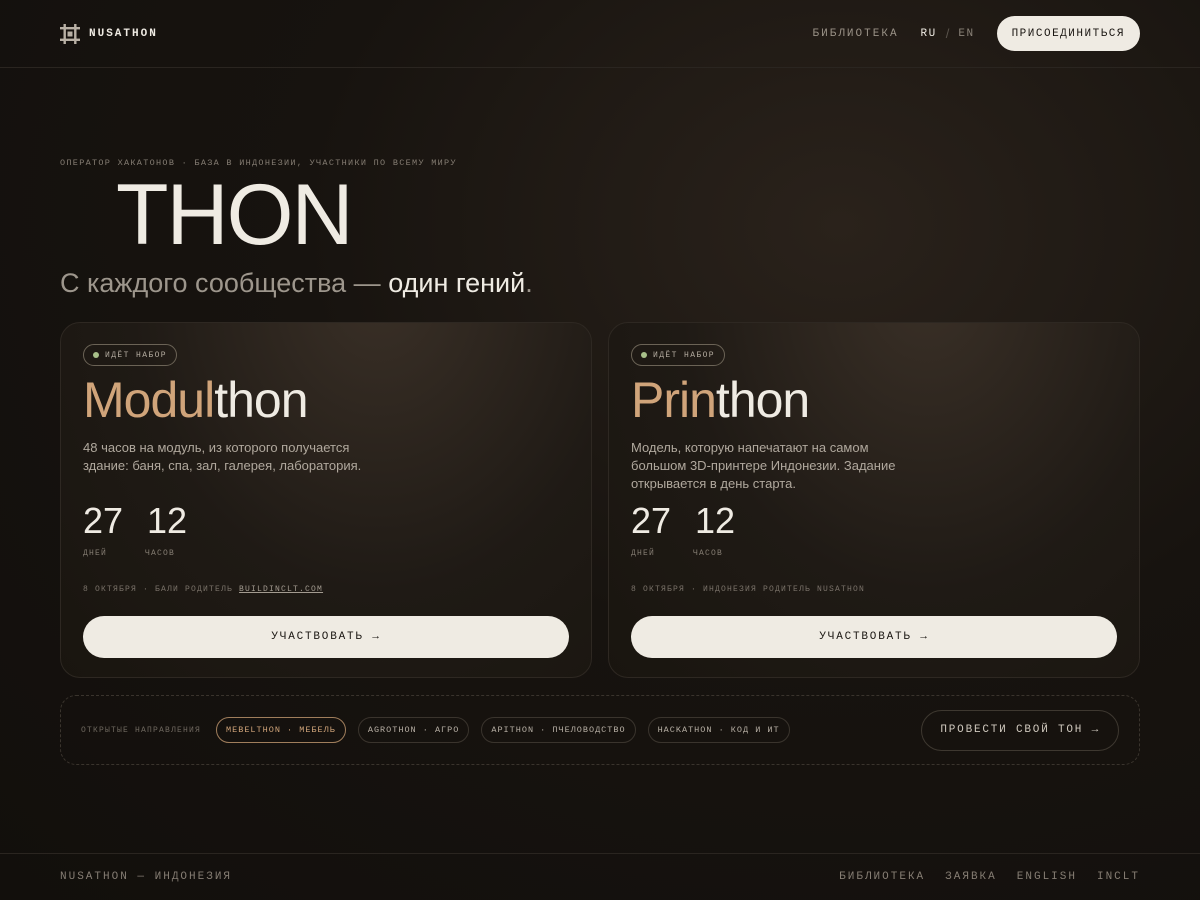 This screenshot has height=900, width=1200. Describe the element at coordinates (413, 730) in the screenshot. I see `track-chip-agrothon: AGROTHON · АГРО` at that location.